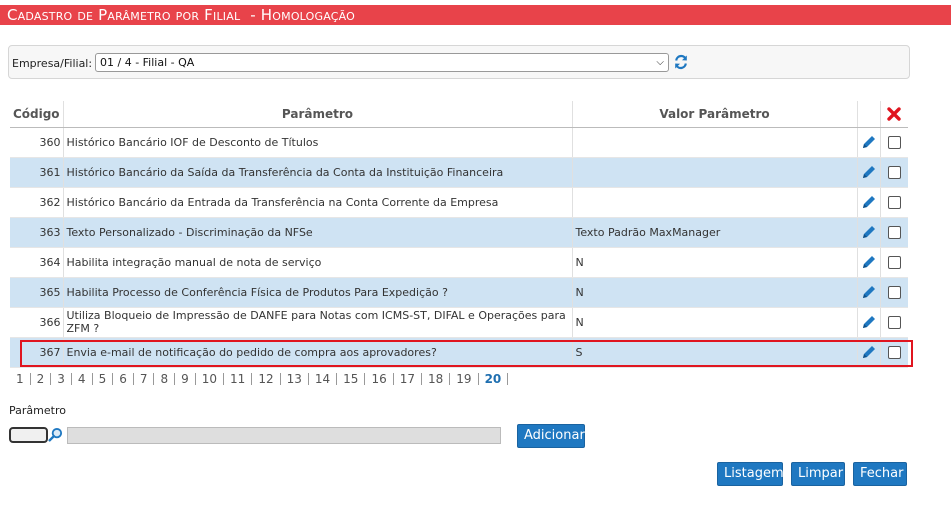  I want to click on page-link: 9, so click(185, 379).